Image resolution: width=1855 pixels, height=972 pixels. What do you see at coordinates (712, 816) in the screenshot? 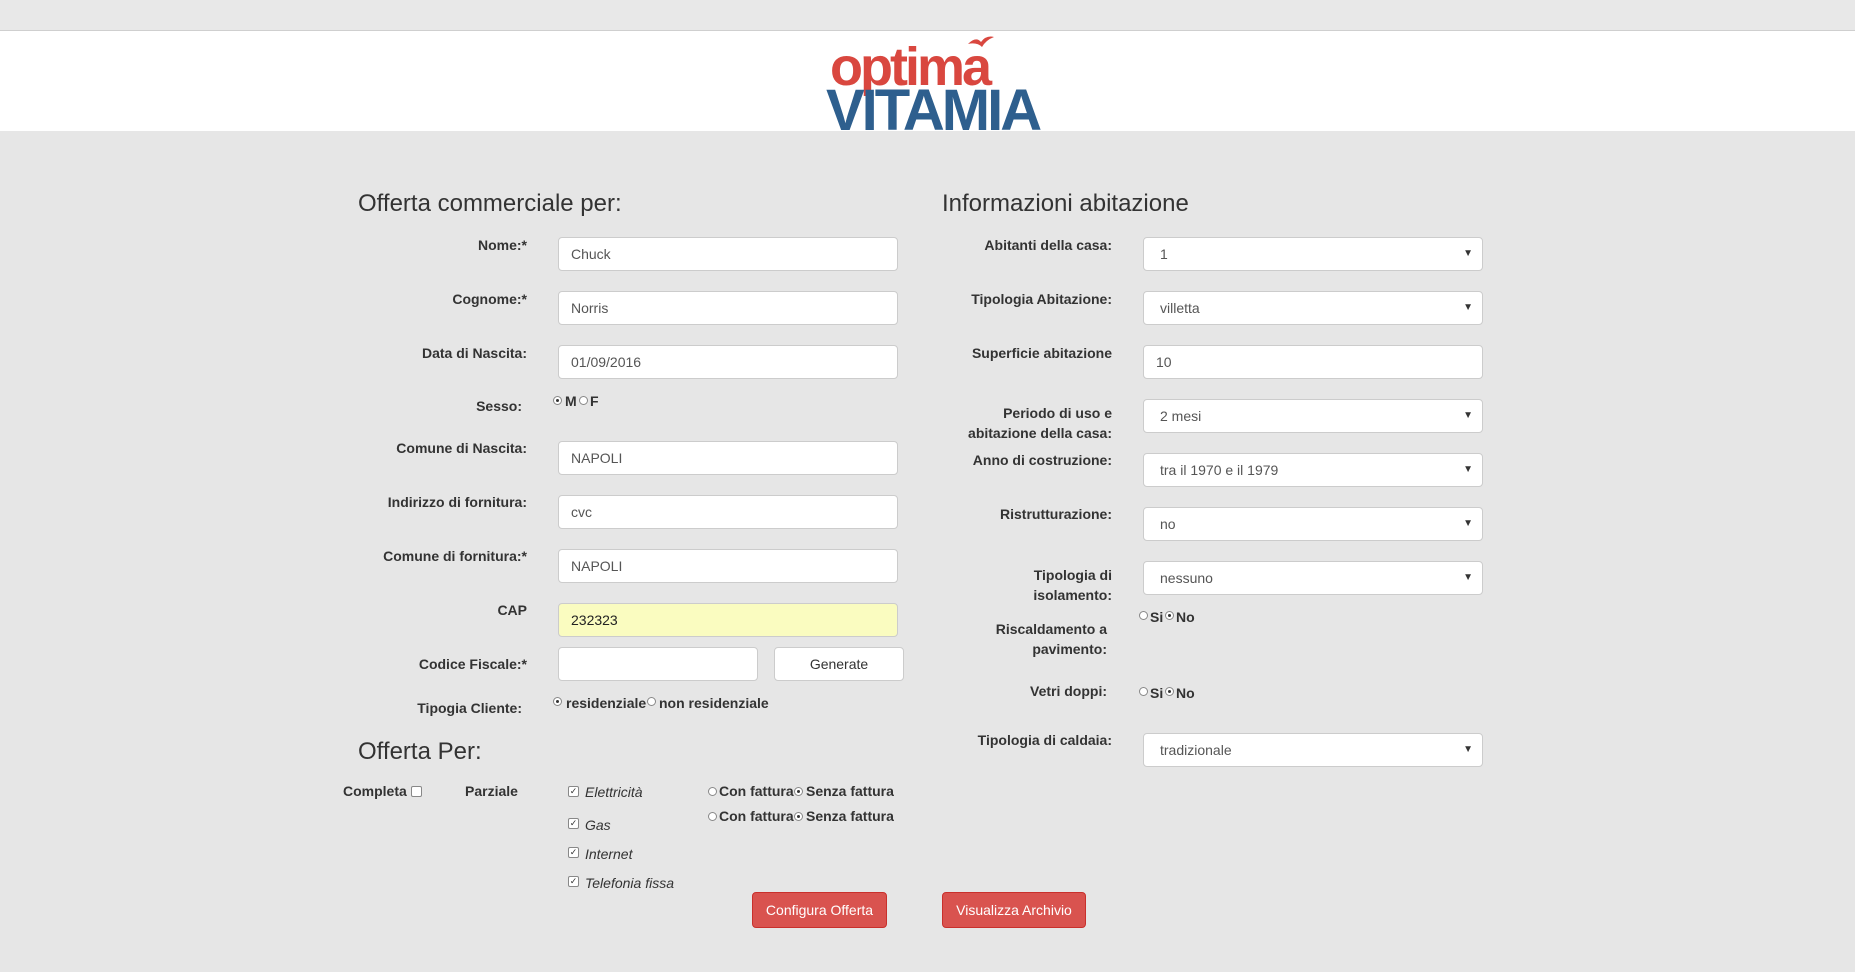
I see `gas-con-fattura-radio` at bounding box center [712, 816].